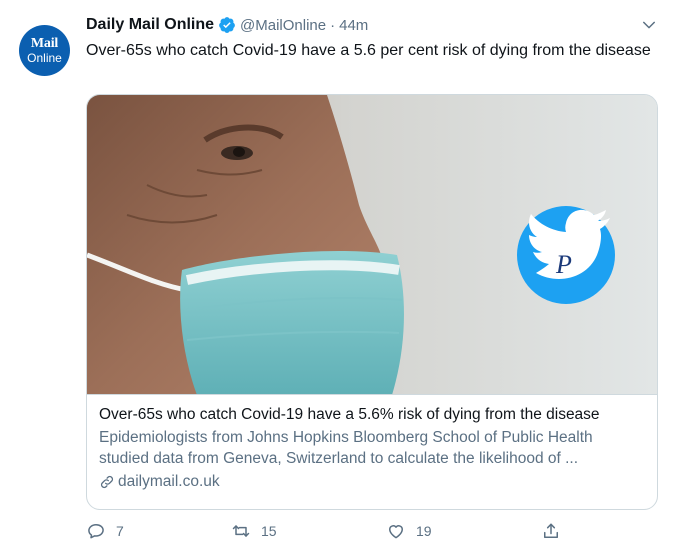 This screenshot has height=553, width=680. Describe the element at coordinates (241, 531) in the screenshot. I see `retweet-icon` at that location.